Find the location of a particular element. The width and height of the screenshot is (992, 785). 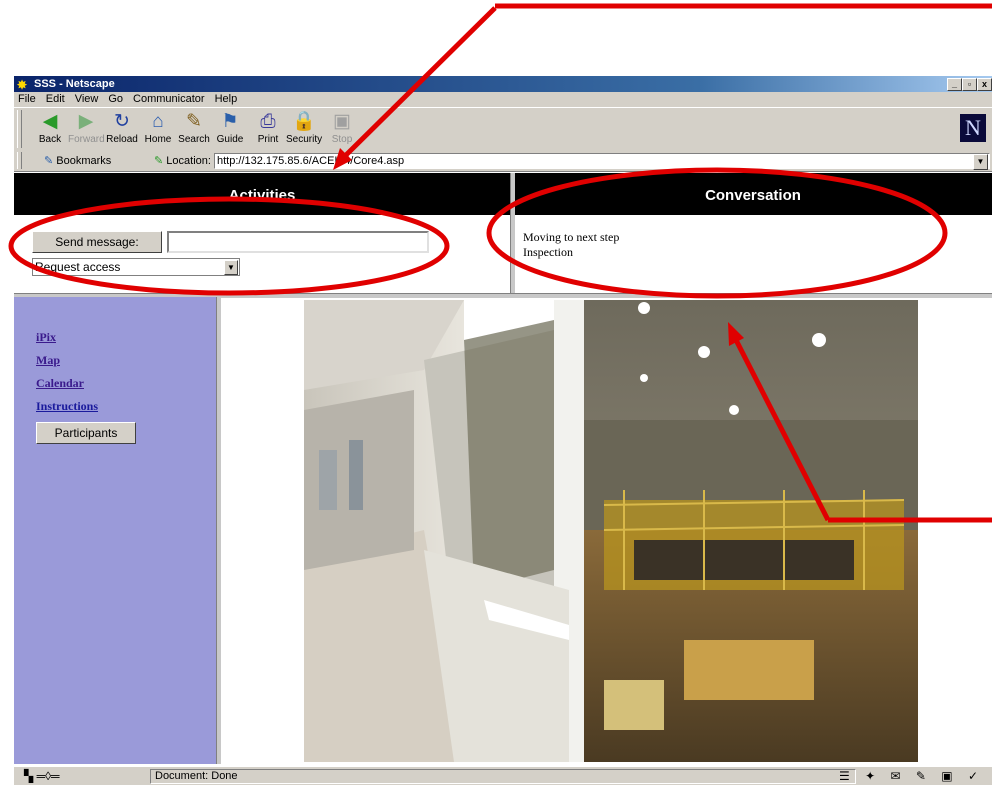

conversation-header: Conversation is located at coordinates (753, 194).